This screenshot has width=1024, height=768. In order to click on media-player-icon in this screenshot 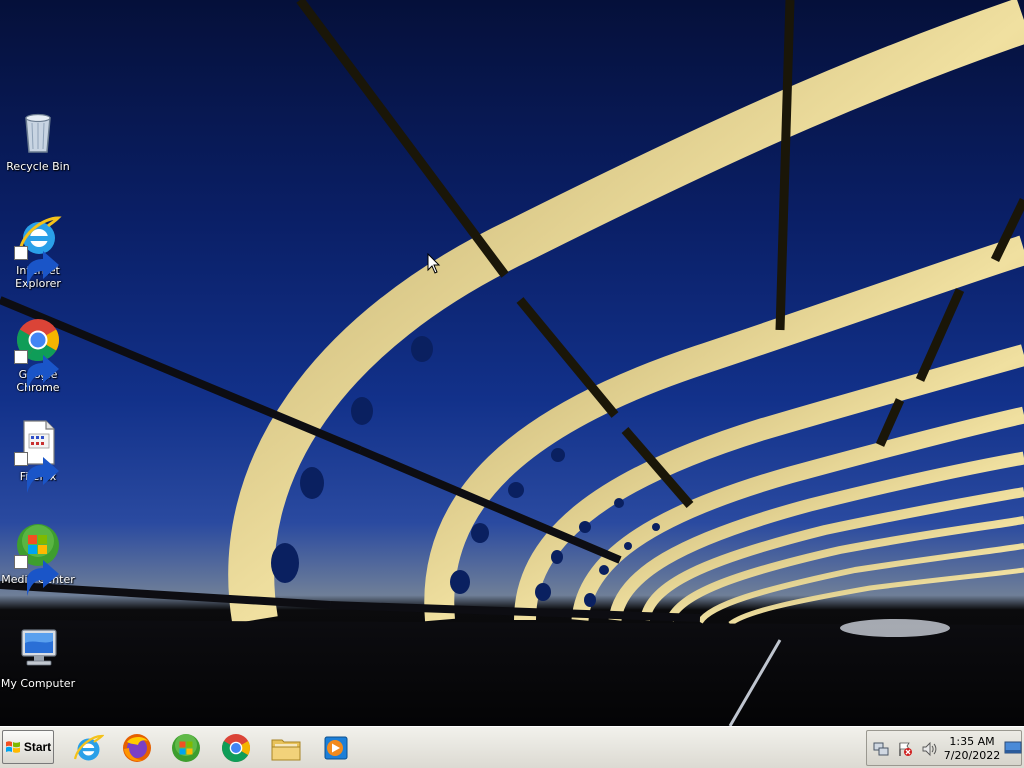, I will do `click(336, 748)`.